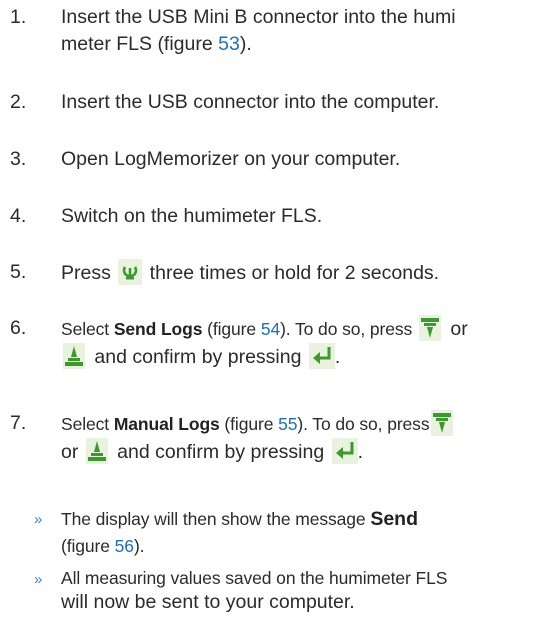 The height and width of the screenshot is (621, 553). What do you see at coordinates (130, 272) in the screenshot?
I see `power-refresh-icon` at bounding box center [130, 272].